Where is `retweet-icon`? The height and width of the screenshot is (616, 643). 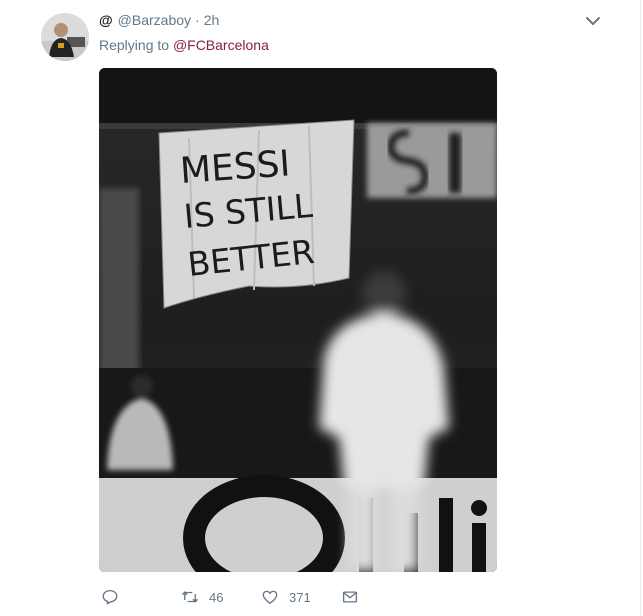 retweet-icon is located at coordinates (190, 597).